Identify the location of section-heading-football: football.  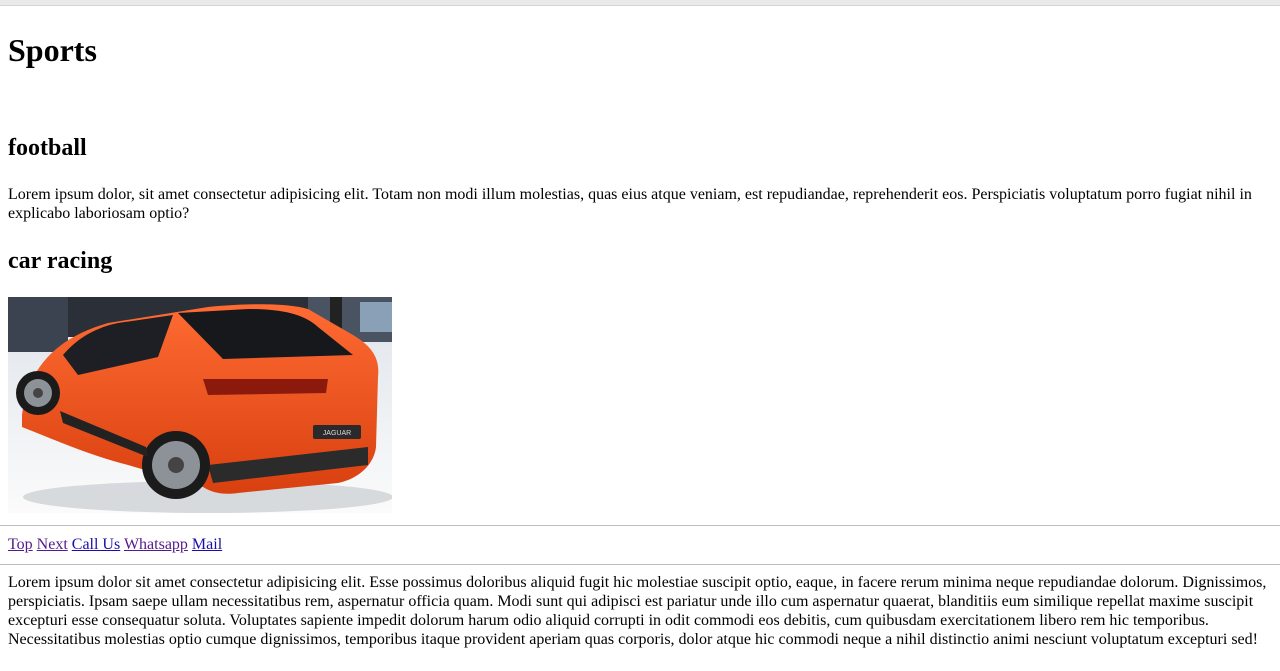
(47, 148).